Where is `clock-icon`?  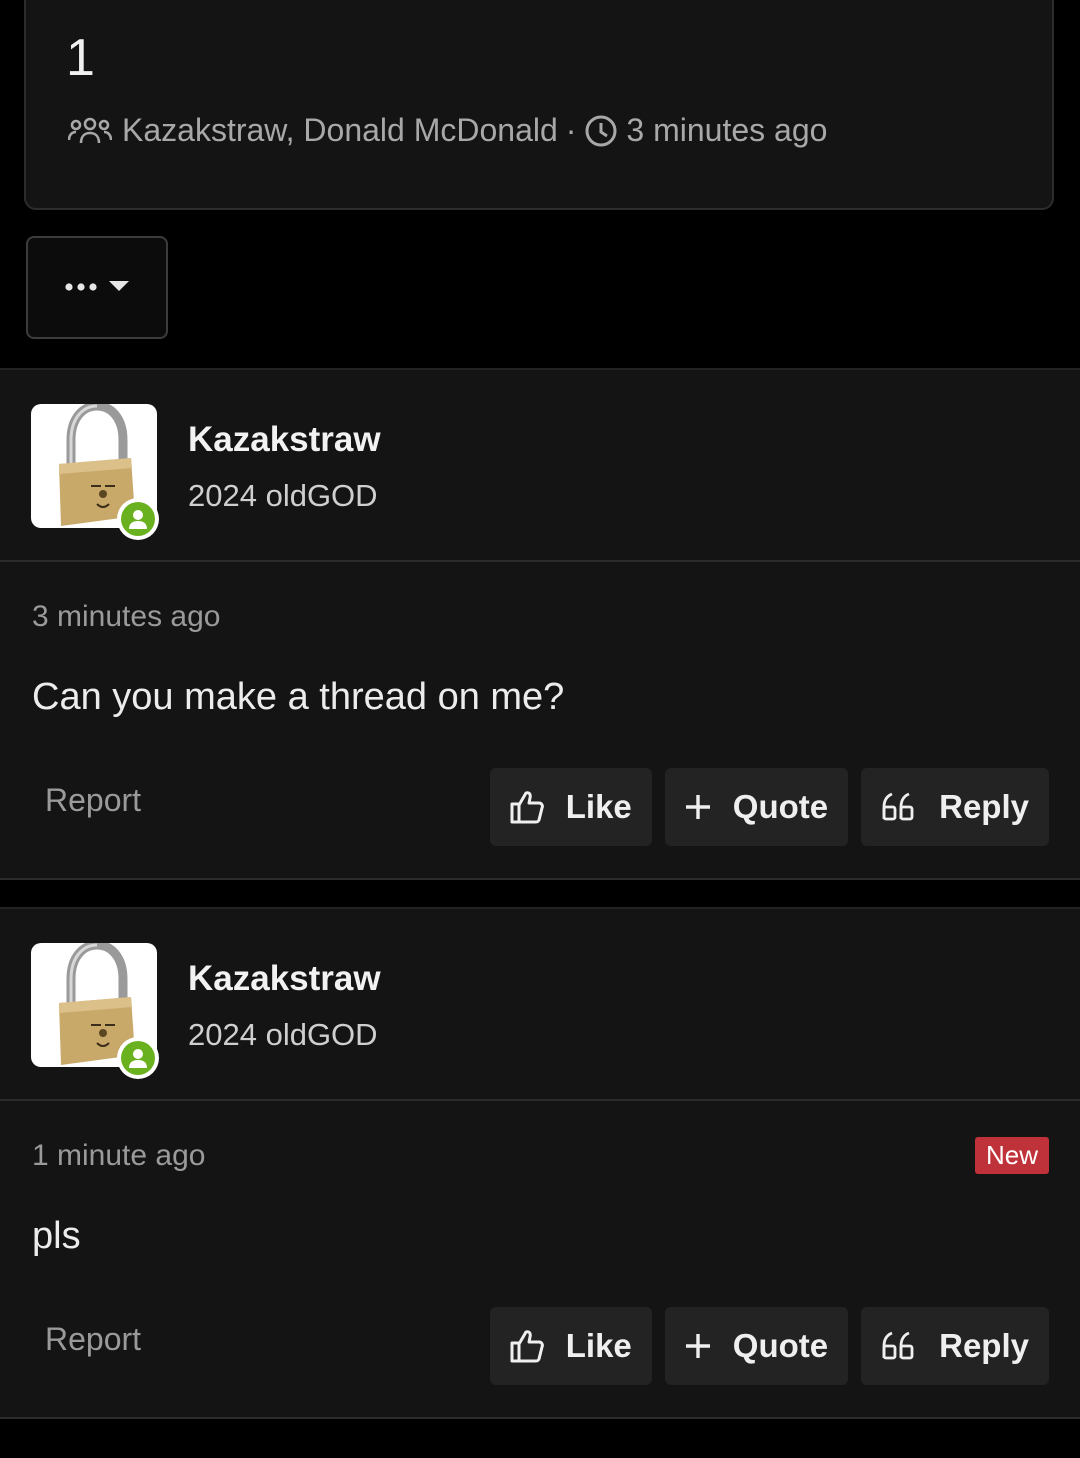
clock-icon is located at coordinates (601, 131).